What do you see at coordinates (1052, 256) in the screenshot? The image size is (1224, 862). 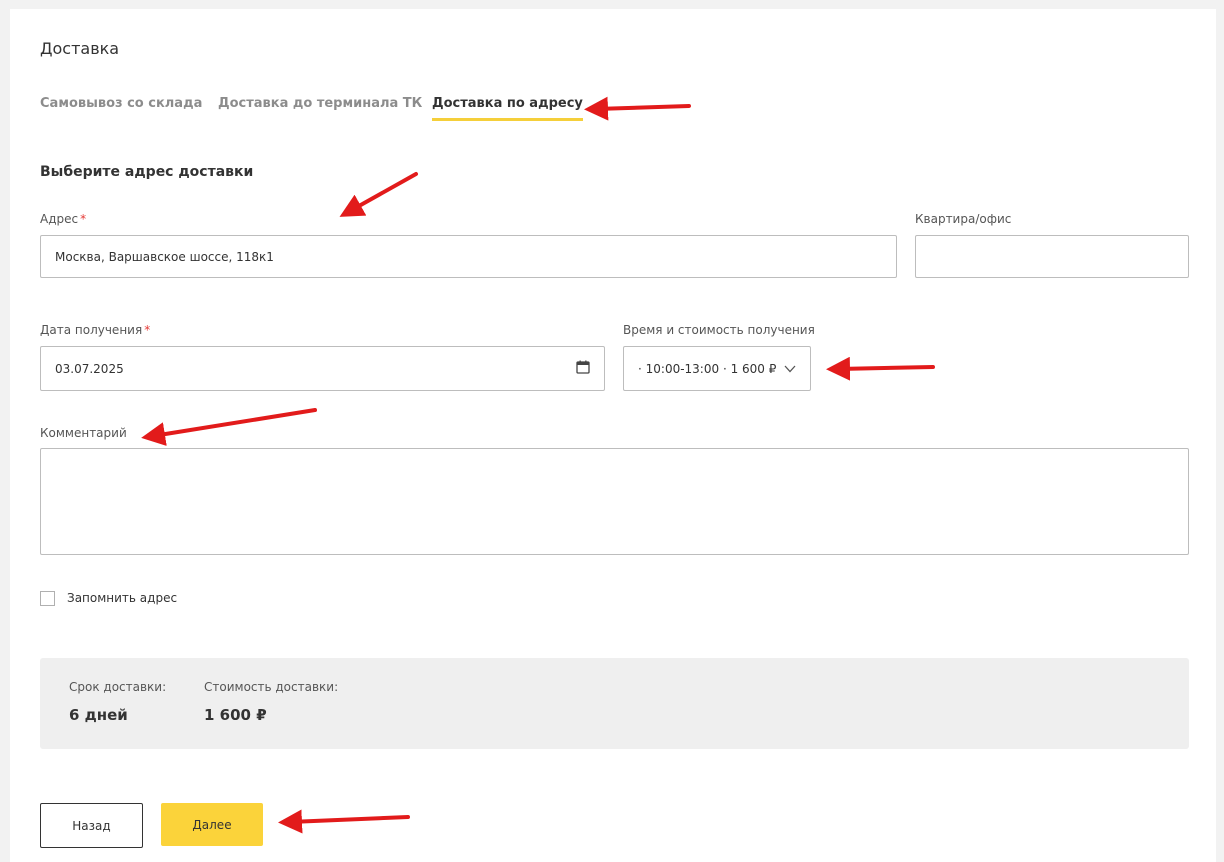 I see `apartment-input` at bounding box center [1052, 256].